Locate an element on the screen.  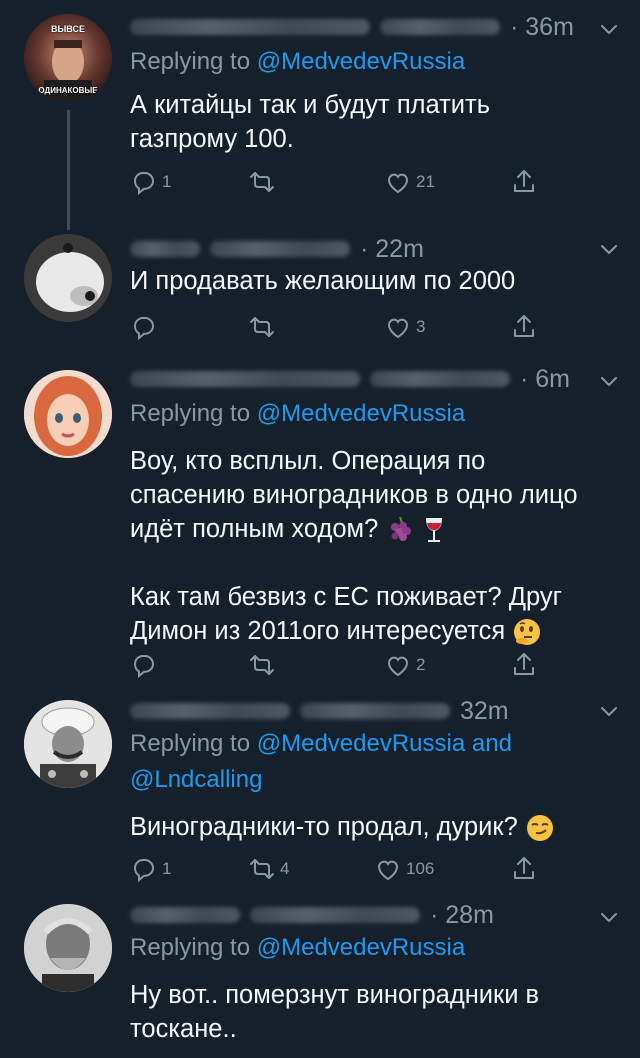
tweet-actions: 3 is located at coordinates (335, 327).